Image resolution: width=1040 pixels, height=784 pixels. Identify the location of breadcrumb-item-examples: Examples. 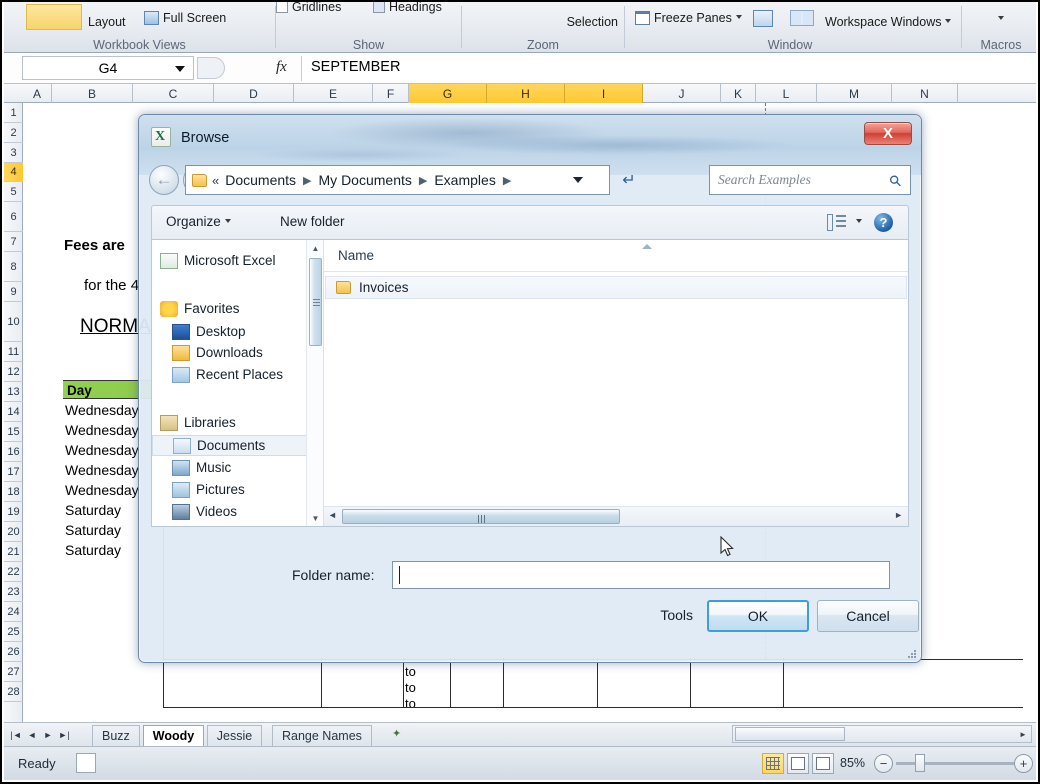
(464, 180).